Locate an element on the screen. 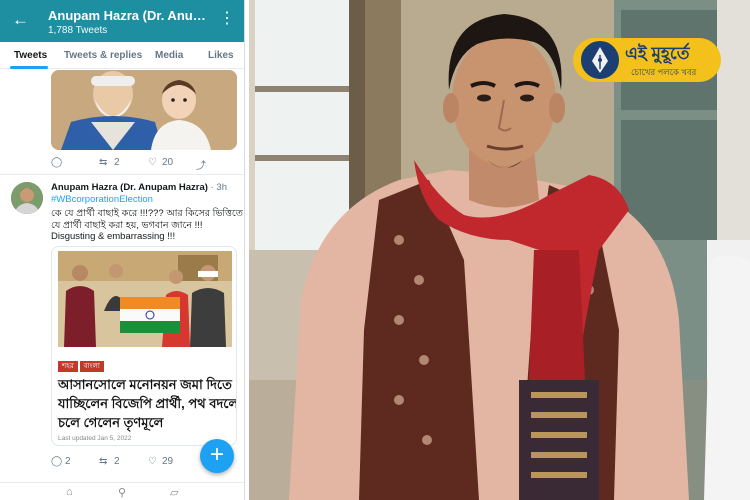  tweet-header: Anupam Hazra (Dr. Anupam Hazra) · 3h is located at coordinates (146, 187).